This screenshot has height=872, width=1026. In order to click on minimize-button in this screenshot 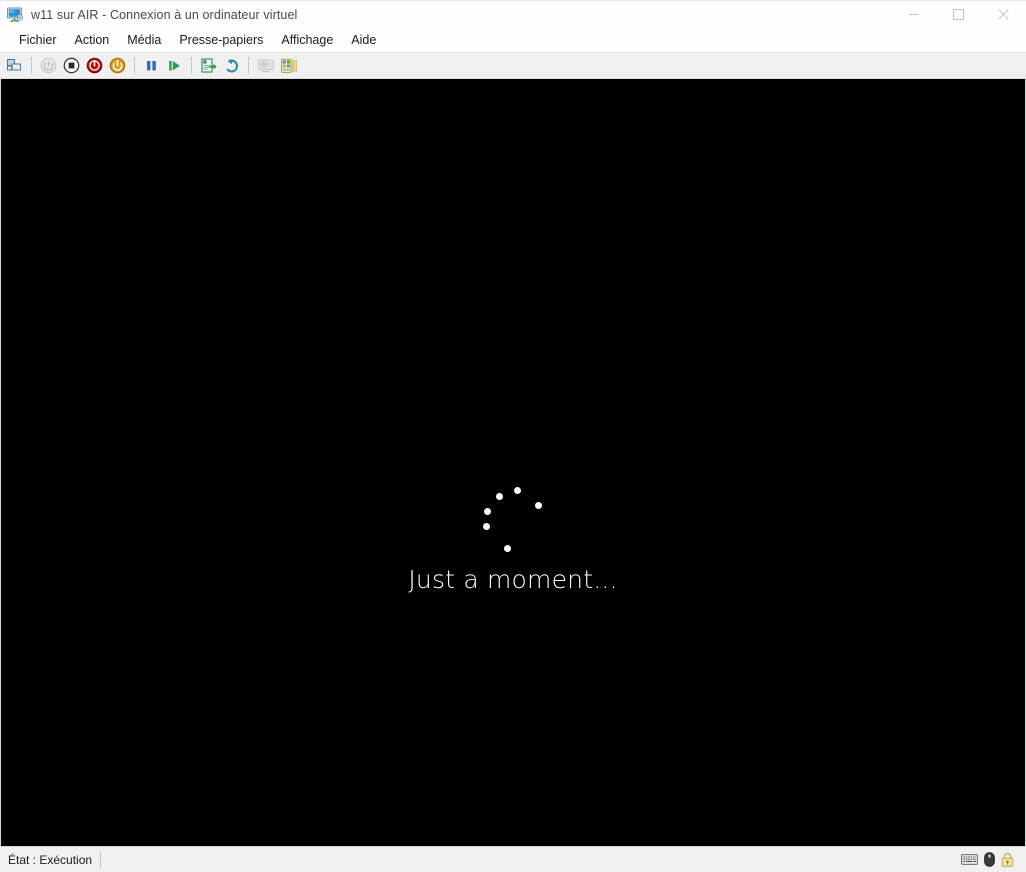, I will do `click(913, 15)`.